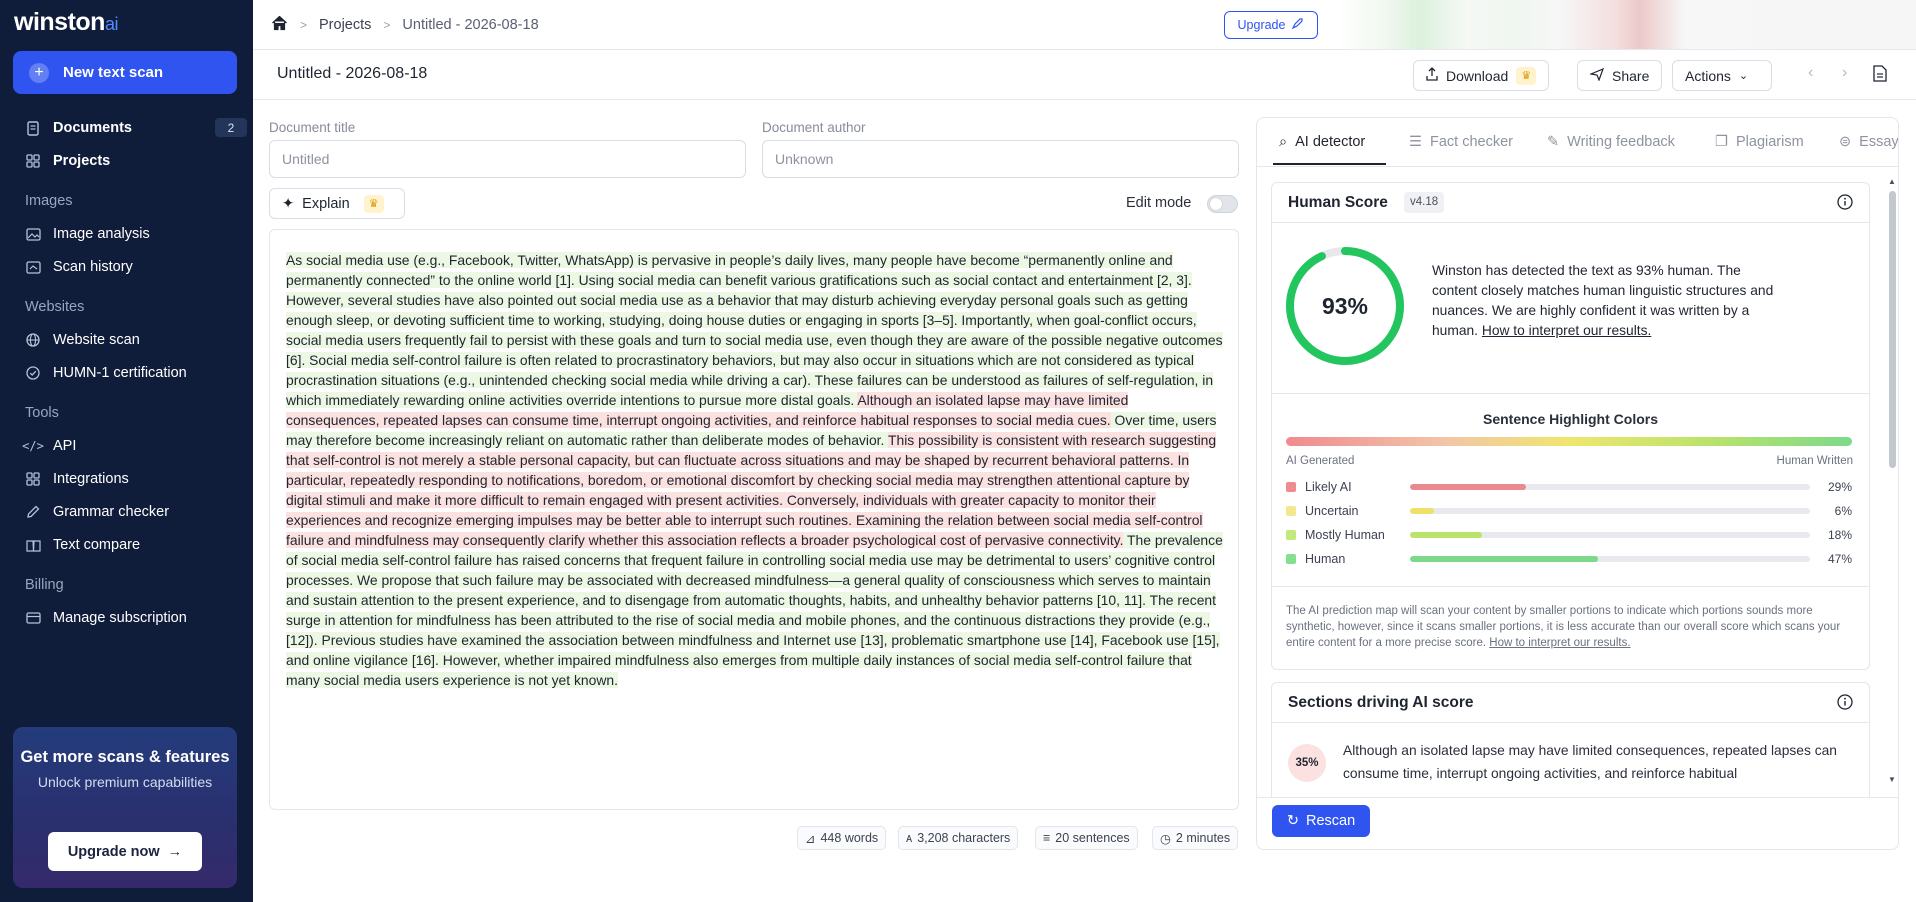 This screenshot has width=1916, height=902. I want to click on interpret-results-link: How to interpret our results., so click(1566, 330).